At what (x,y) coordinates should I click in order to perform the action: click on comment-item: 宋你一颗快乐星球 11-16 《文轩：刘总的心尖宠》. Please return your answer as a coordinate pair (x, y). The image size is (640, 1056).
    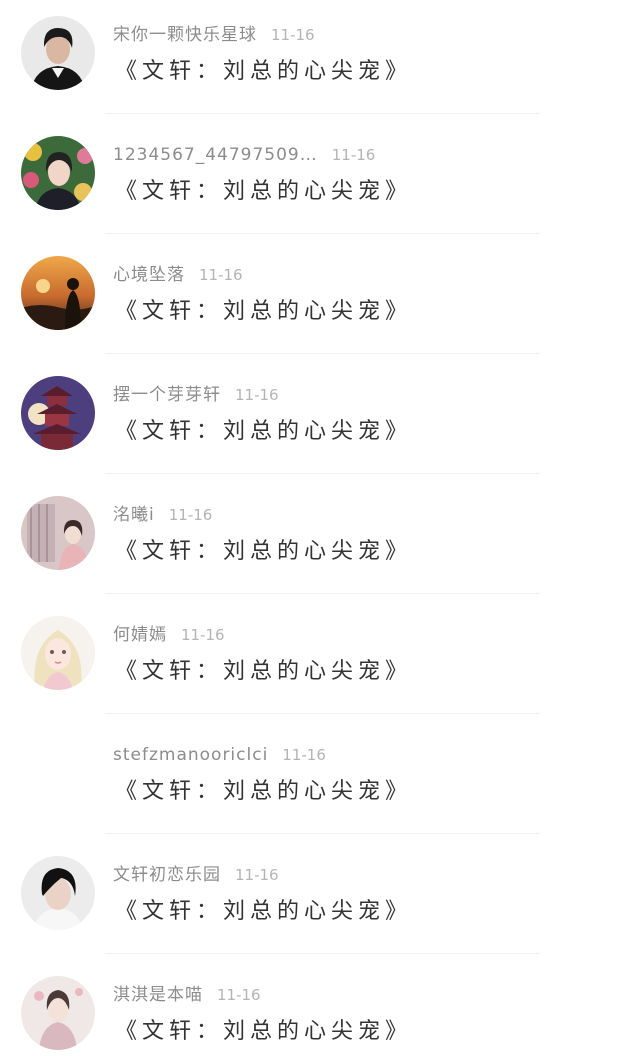
    Looking at the image, I should click on (320, 60).